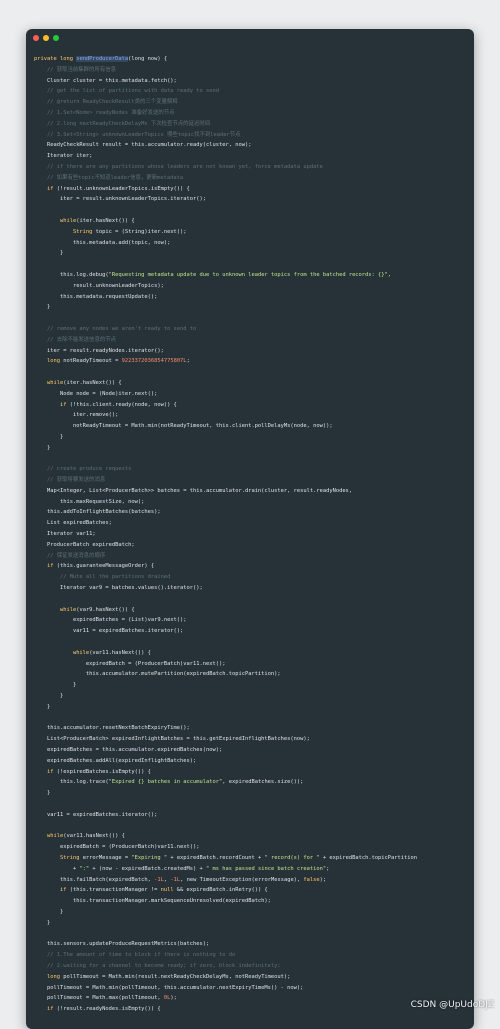 The width and height of the screenshot is (500, 1029). Describe the element at coordinates (254, 156) in the screenshot. I see `code-line: Iterator iter;` at that location.